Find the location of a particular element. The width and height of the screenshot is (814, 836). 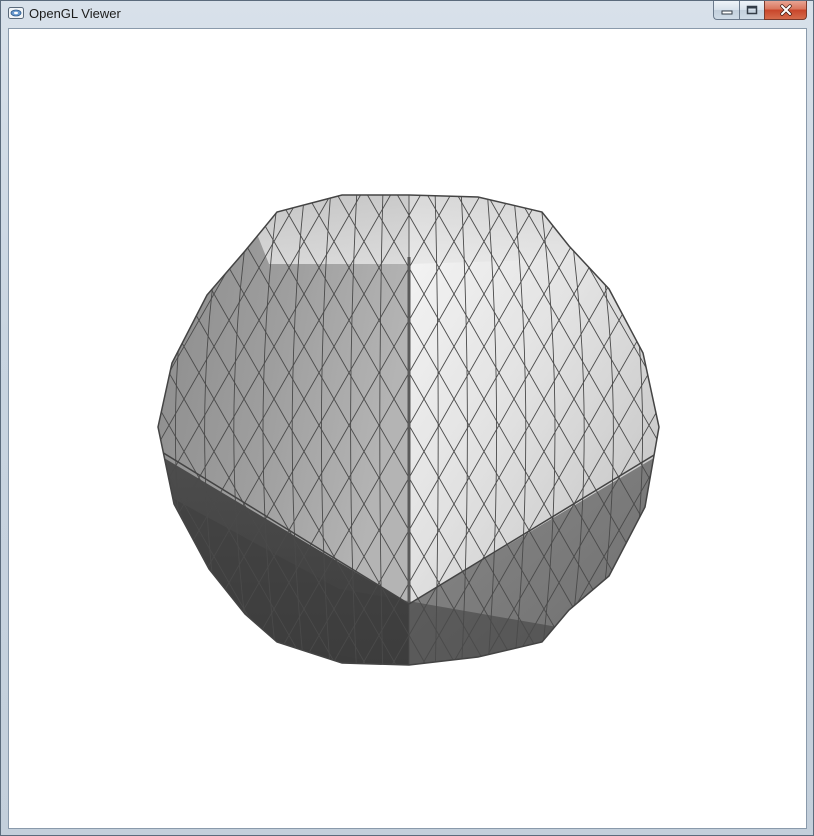

minimize-icon is located at coordinates (726, 12).